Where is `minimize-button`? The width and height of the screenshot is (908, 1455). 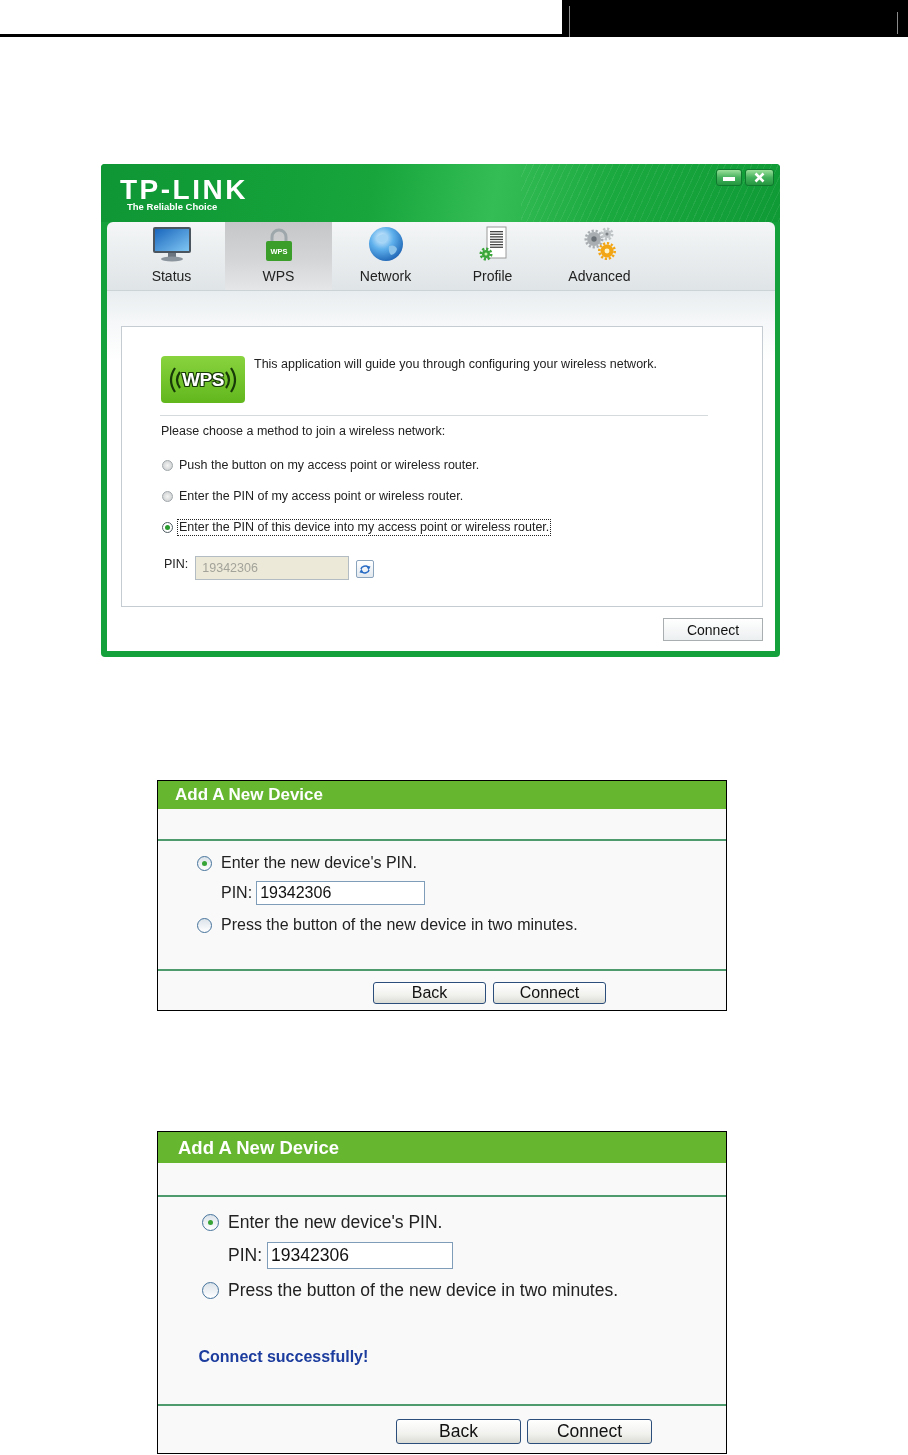
minimize-button is located at coordinates (729, 177).